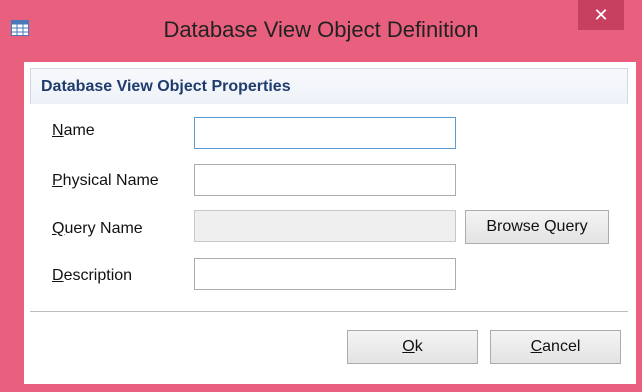 This screenshot has height=392, width=642. Describe the element at coordinates (329, 311) in the screenshot. I see `separator` at that location.